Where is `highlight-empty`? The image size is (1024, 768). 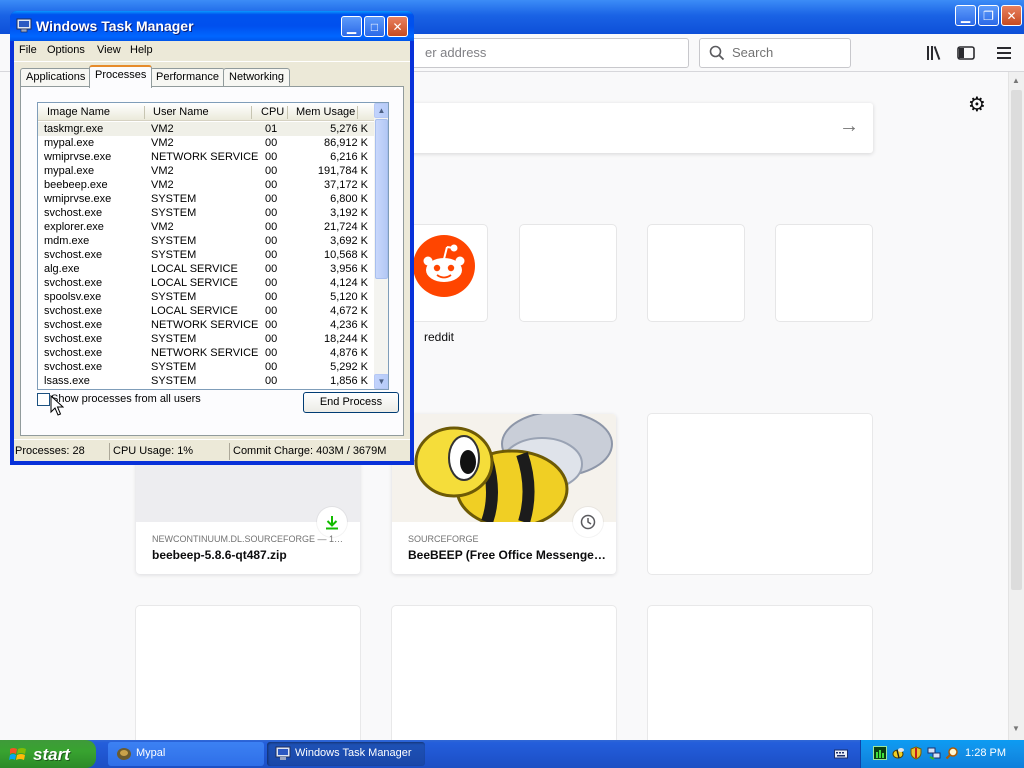
highlight-empty is located at coordinates (760, 494).